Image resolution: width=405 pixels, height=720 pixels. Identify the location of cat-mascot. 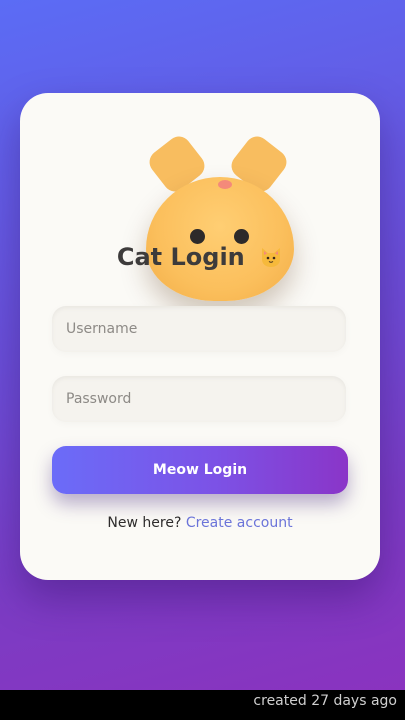
(220, 219).